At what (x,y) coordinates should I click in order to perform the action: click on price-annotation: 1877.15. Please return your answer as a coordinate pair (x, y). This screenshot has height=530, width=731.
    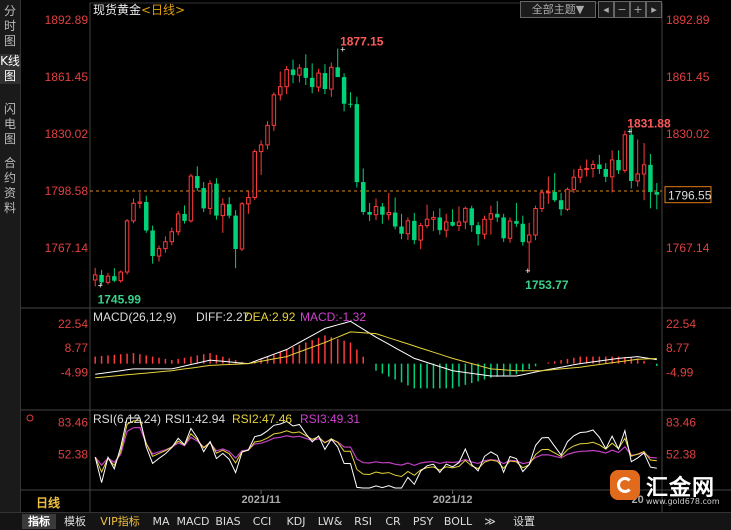
    Looking at the image, I should click on (362, 42).